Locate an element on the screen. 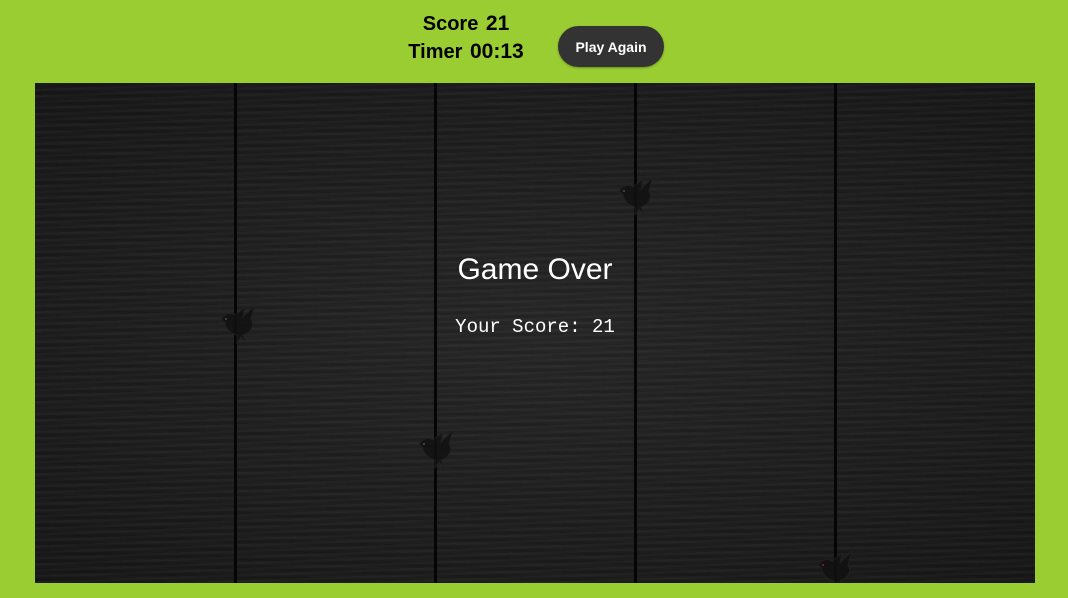  timer-row: Timer 00:13 is located at coordinates (466, 52).